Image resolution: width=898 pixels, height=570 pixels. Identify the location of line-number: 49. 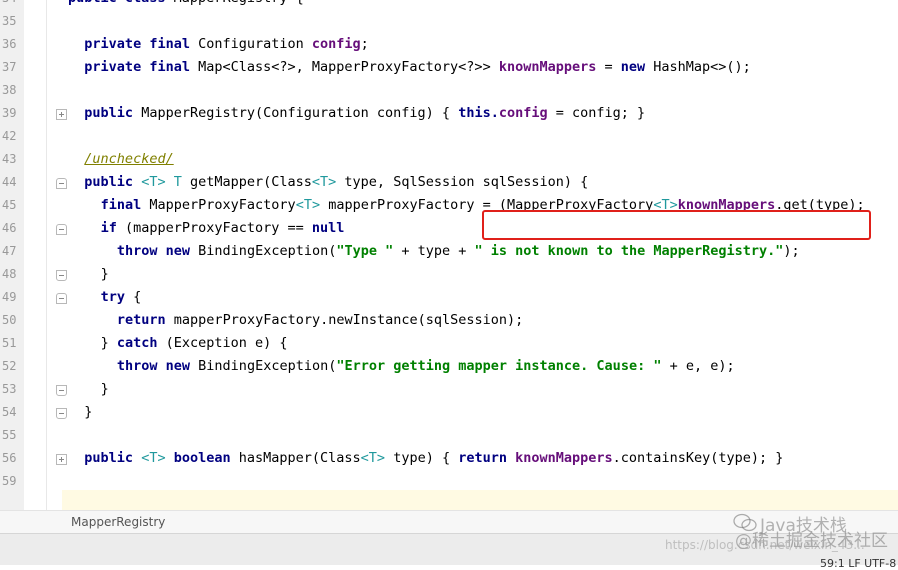
(9, 297).